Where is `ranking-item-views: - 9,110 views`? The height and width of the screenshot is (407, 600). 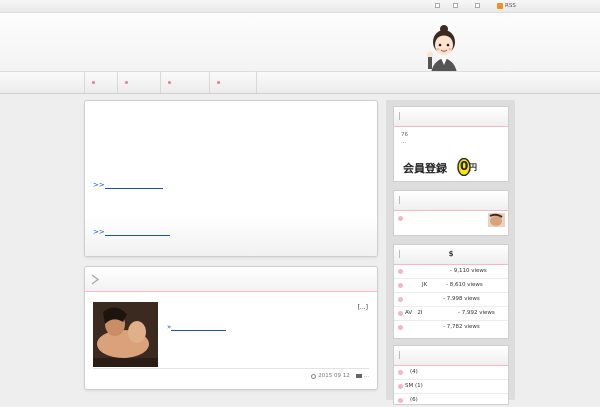
ranking-item-views: - 9,110 views is located at coordinates (468, 271).